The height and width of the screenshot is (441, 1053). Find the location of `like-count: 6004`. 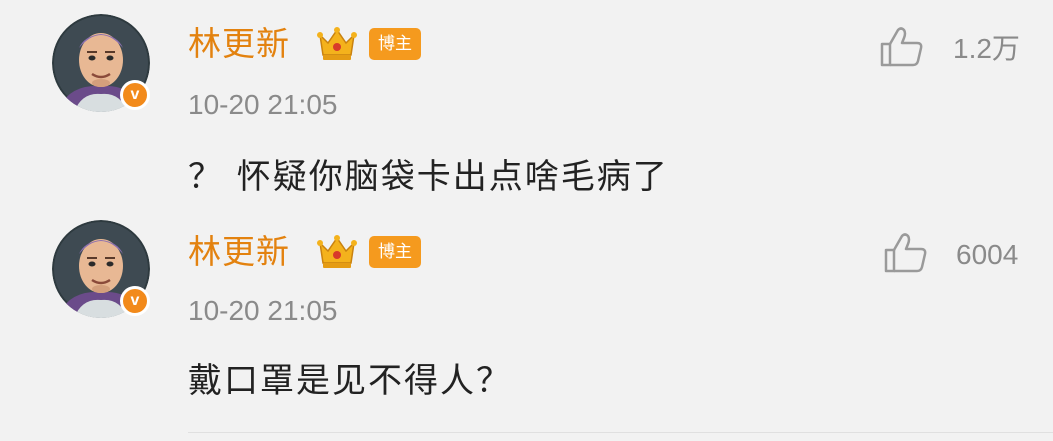

like-count: 6004 is located at coordinates (987, 254).